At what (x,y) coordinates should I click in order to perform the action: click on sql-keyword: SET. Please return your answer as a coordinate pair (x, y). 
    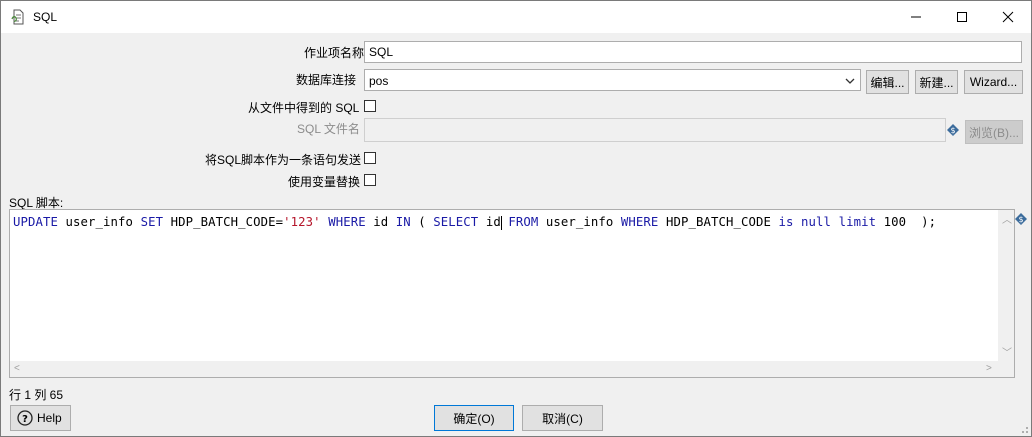
    Looking at the image, I should click on (152, 222).